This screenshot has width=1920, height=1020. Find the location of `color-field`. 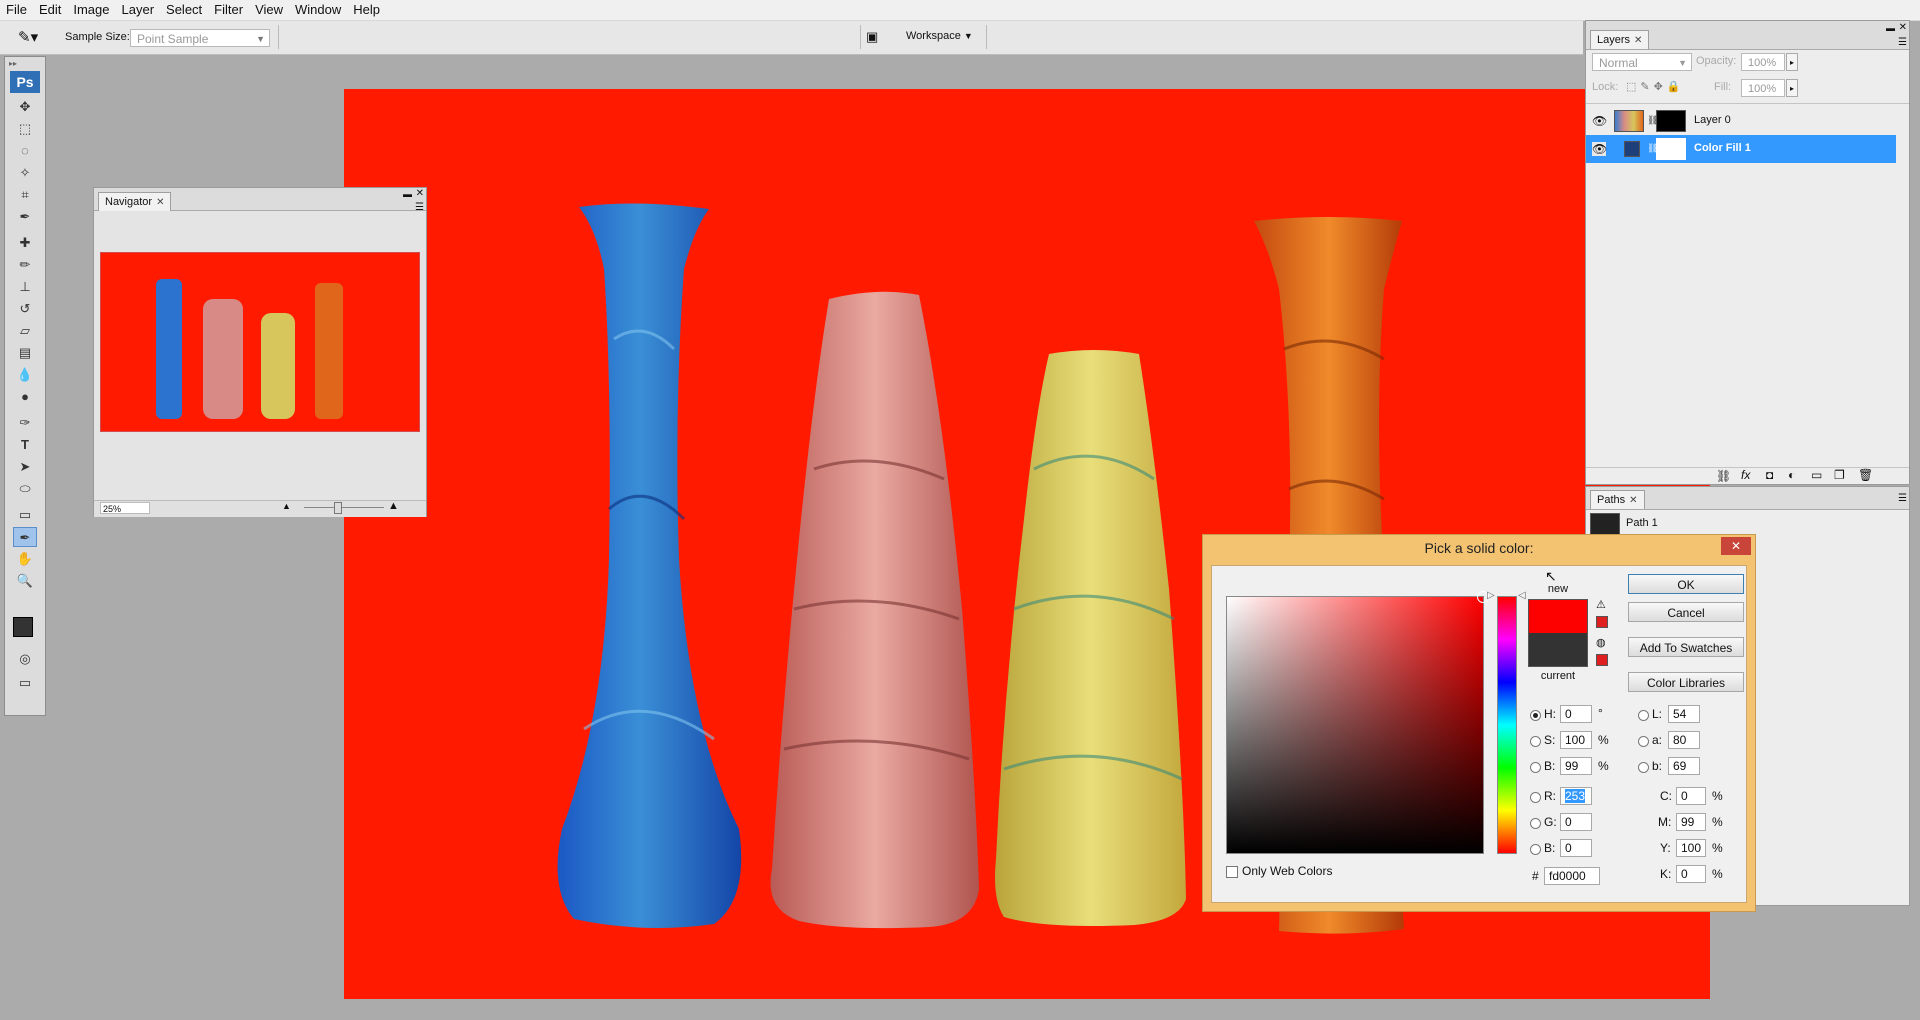

color-field is located at coordinates (1357, 722).